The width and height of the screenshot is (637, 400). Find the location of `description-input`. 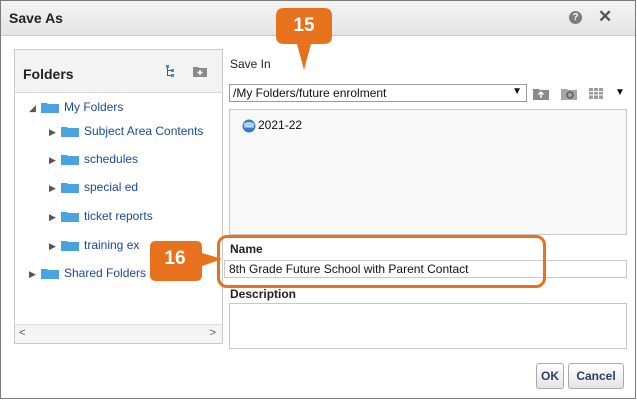

description-input is located at coordinates (428, 326).